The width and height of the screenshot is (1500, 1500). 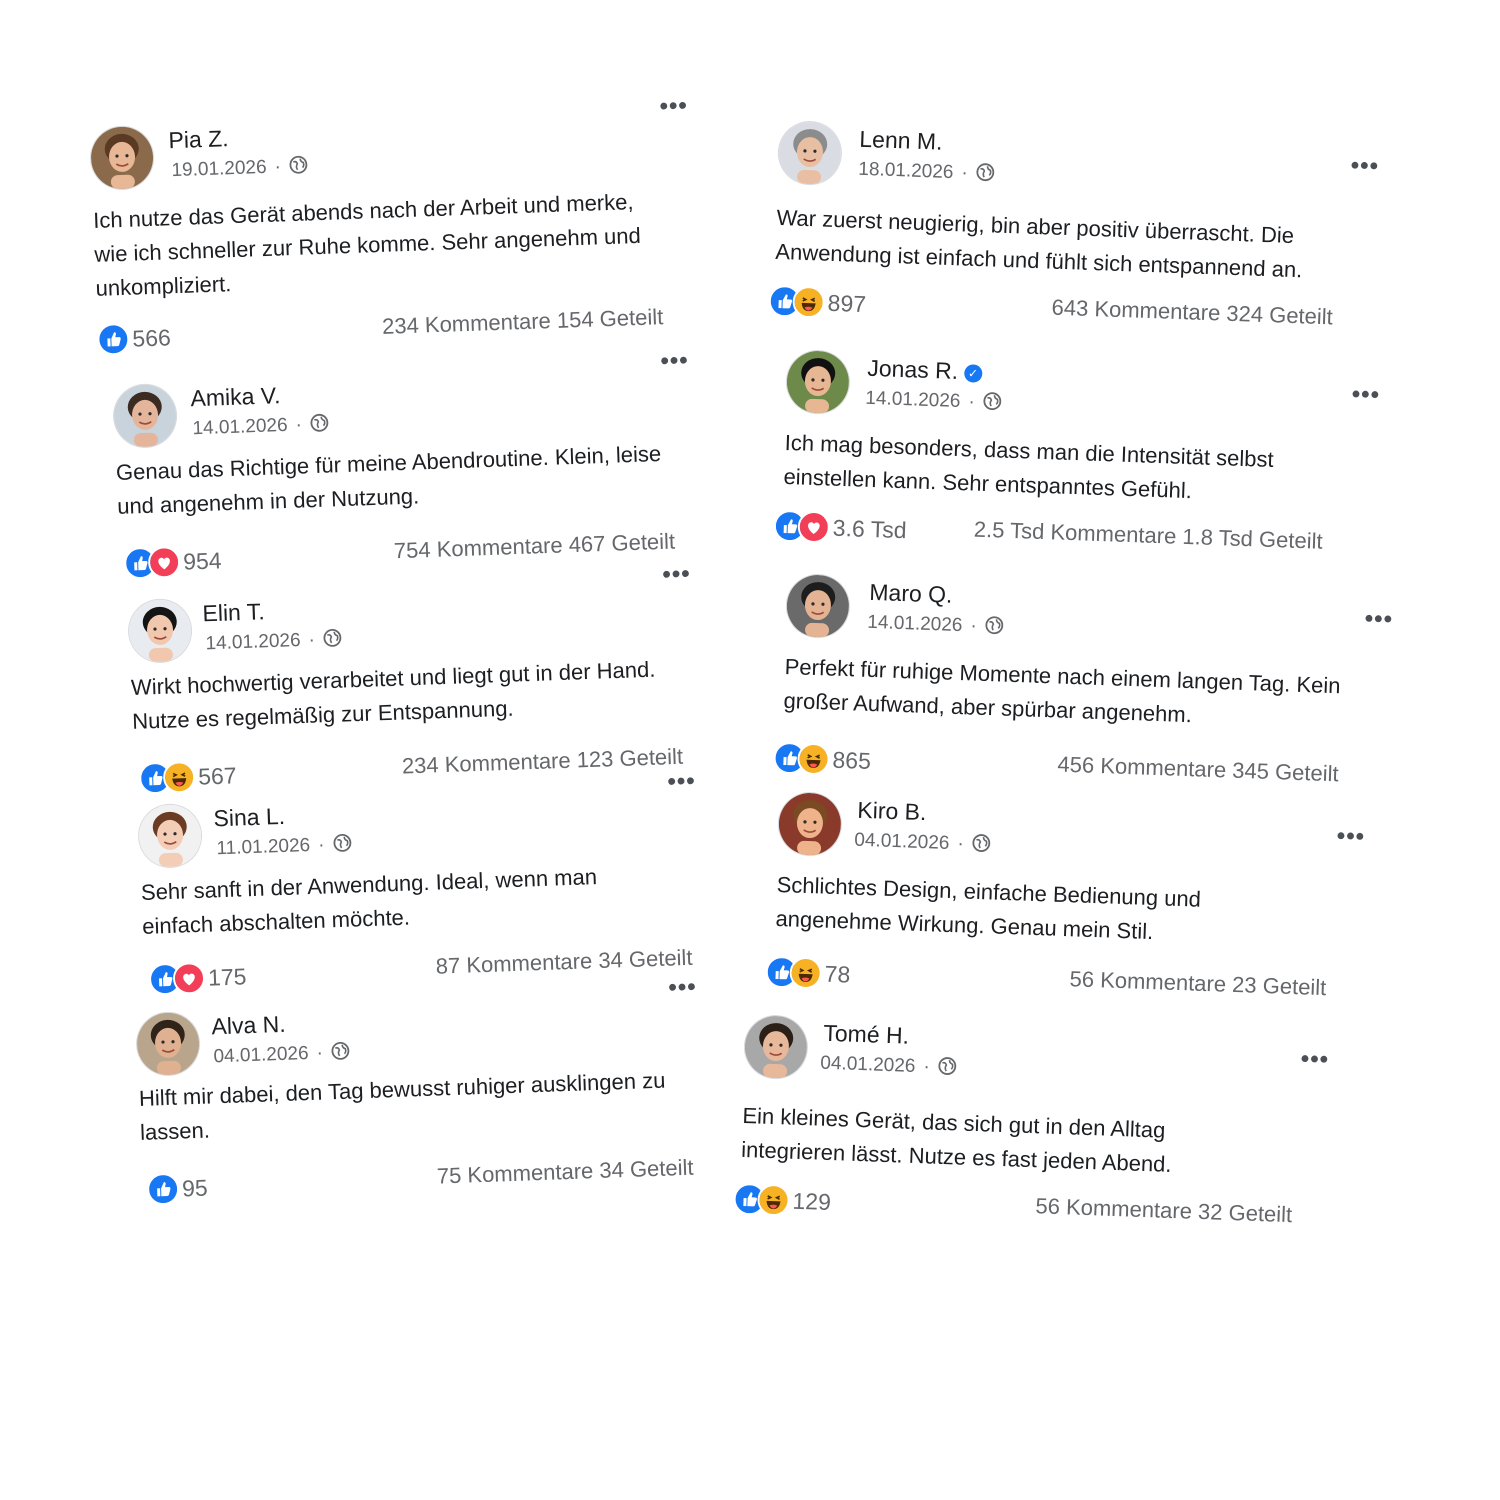 What do you see at coordinates (812, 1201) in the screenshot?
I see `reaction-count: 129` at bounding box center [812, 1201].